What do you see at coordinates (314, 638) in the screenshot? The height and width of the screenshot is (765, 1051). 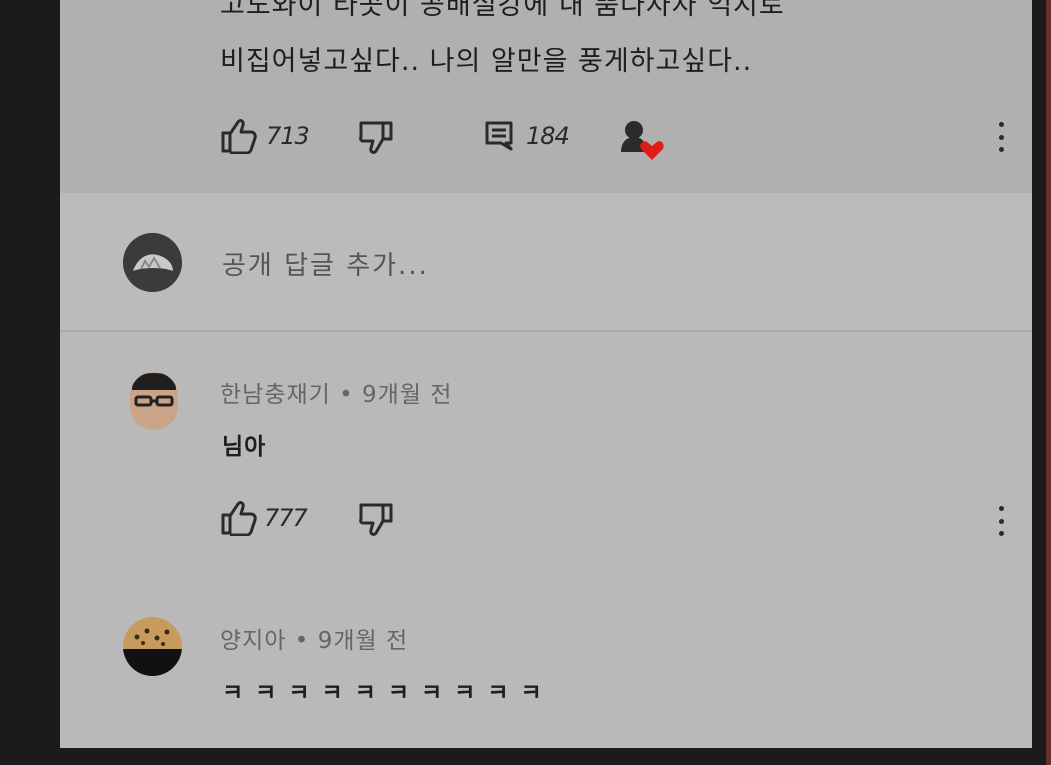 I see `comment-author-line: 양지아 • 9개월 전` at bounding box center [314, 638].